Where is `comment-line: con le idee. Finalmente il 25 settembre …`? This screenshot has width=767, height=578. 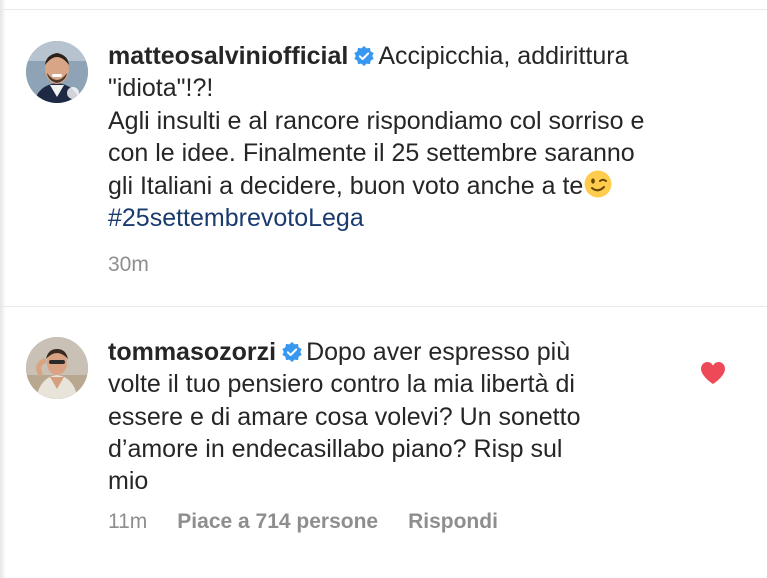
comment-line: con le idee. Finalmente il 25 settembre … is located at coordinates (371, 152).